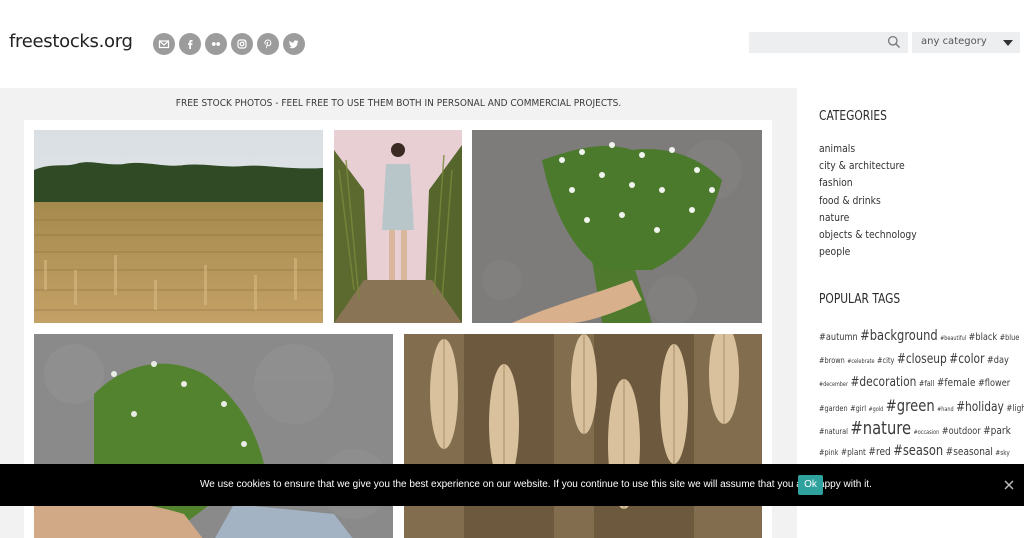  I want to click on tag-link-black: #black, so click(983, 337).